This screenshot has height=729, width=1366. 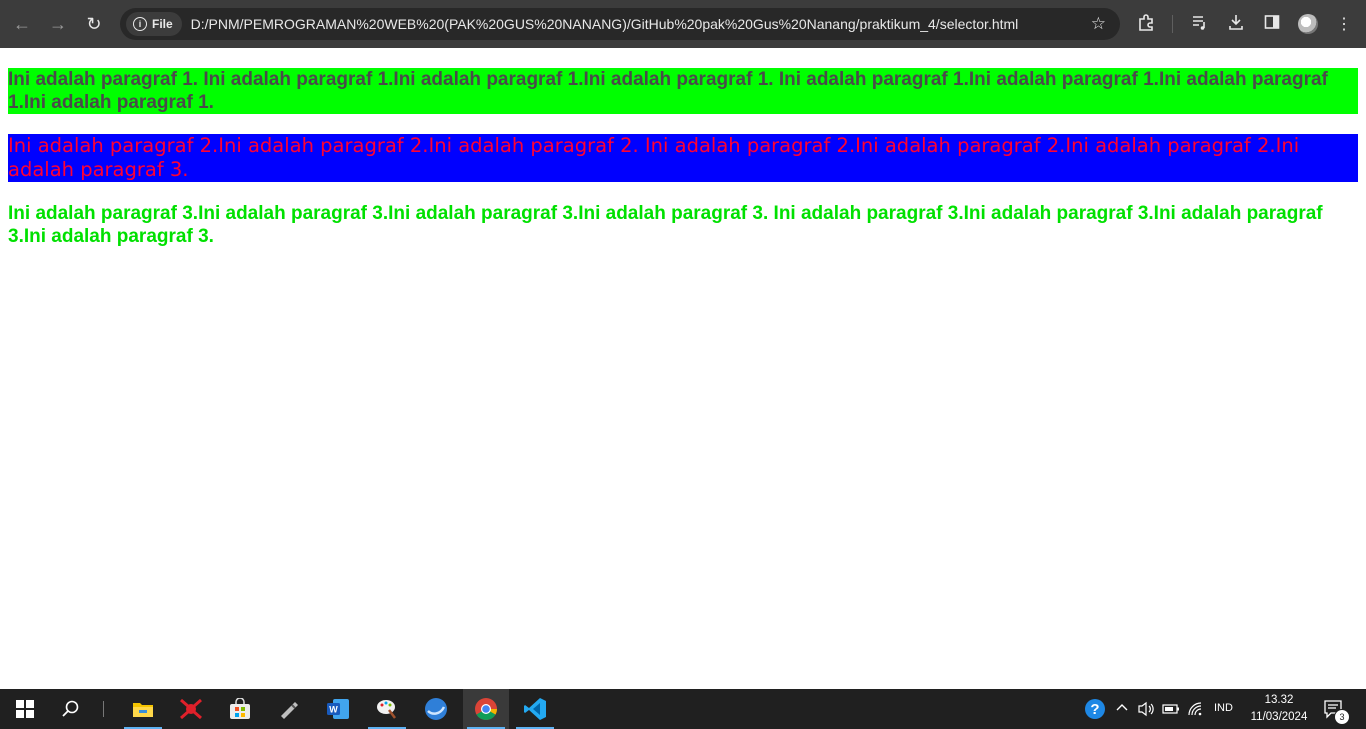 I want to click on side-panel-icon, so click(x=1272, y=24).